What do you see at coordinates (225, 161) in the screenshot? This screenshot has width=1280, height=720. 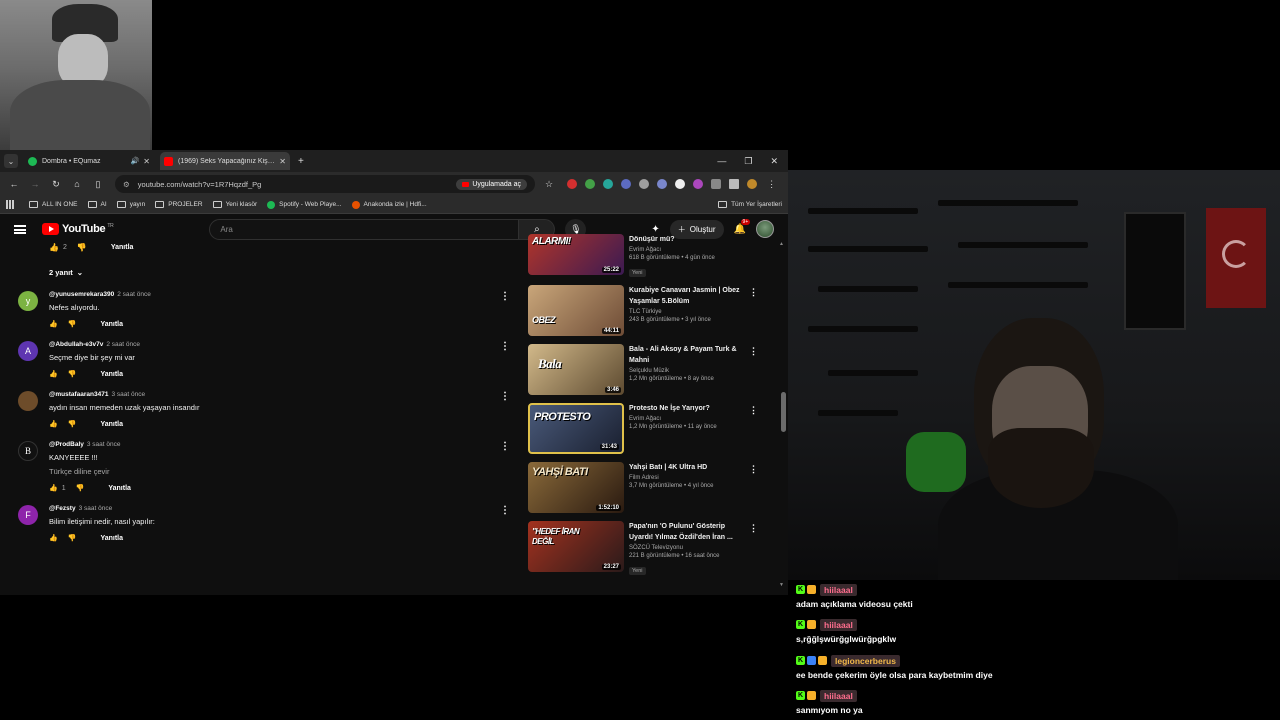 I see `tab-youtube: (1969) Seks Yapacağınız Kişiyi Ne ✕` at bounding box center [225, 161].